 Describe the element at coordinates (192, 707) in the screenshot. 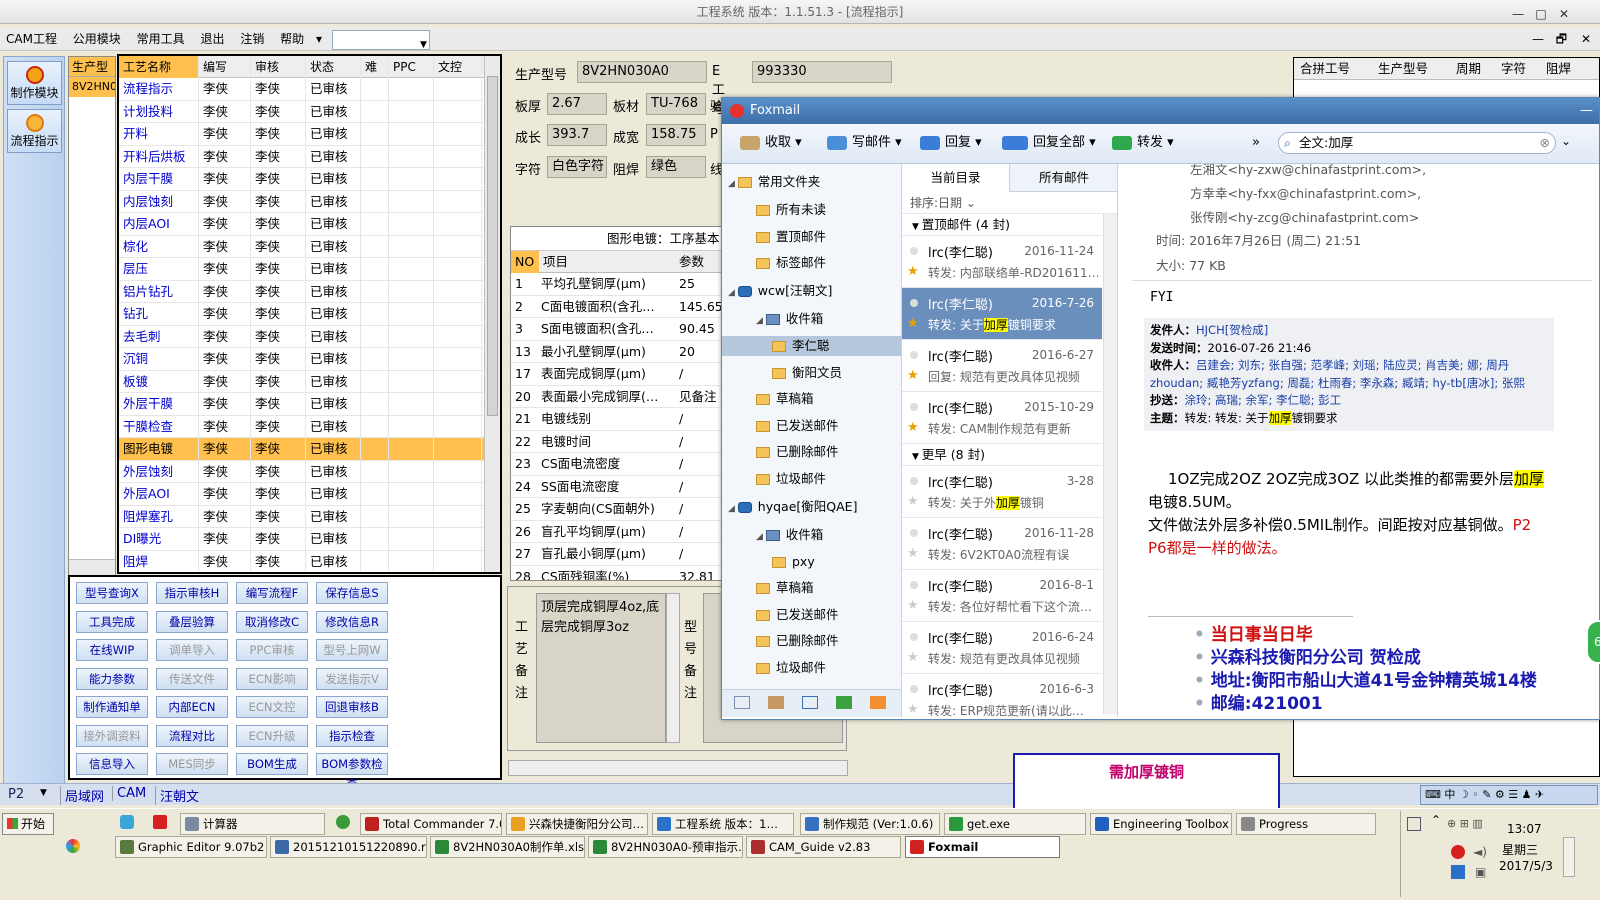

I see `action-button: 内部ECN` at that location.